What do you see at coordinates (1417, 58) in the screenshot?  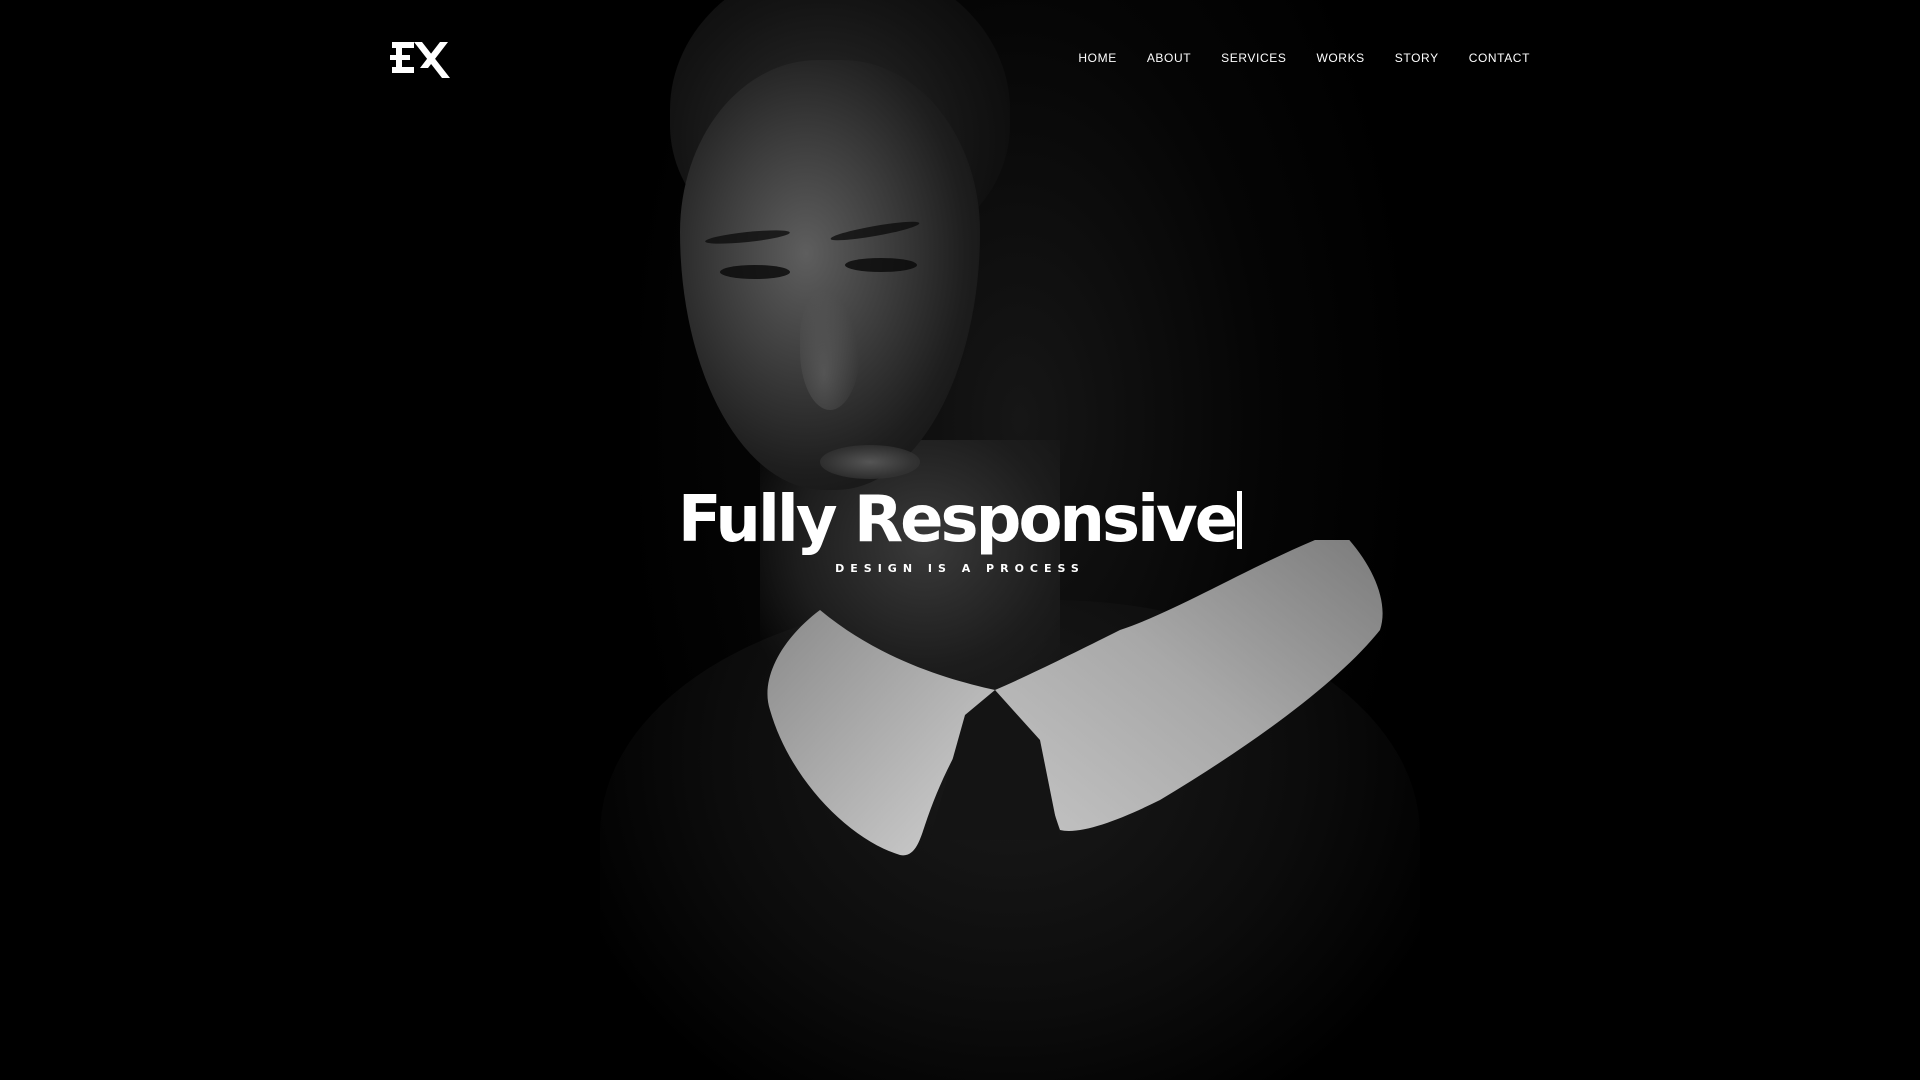 I see `nav-item-story: STORY` at bounding box center [1417, 58].